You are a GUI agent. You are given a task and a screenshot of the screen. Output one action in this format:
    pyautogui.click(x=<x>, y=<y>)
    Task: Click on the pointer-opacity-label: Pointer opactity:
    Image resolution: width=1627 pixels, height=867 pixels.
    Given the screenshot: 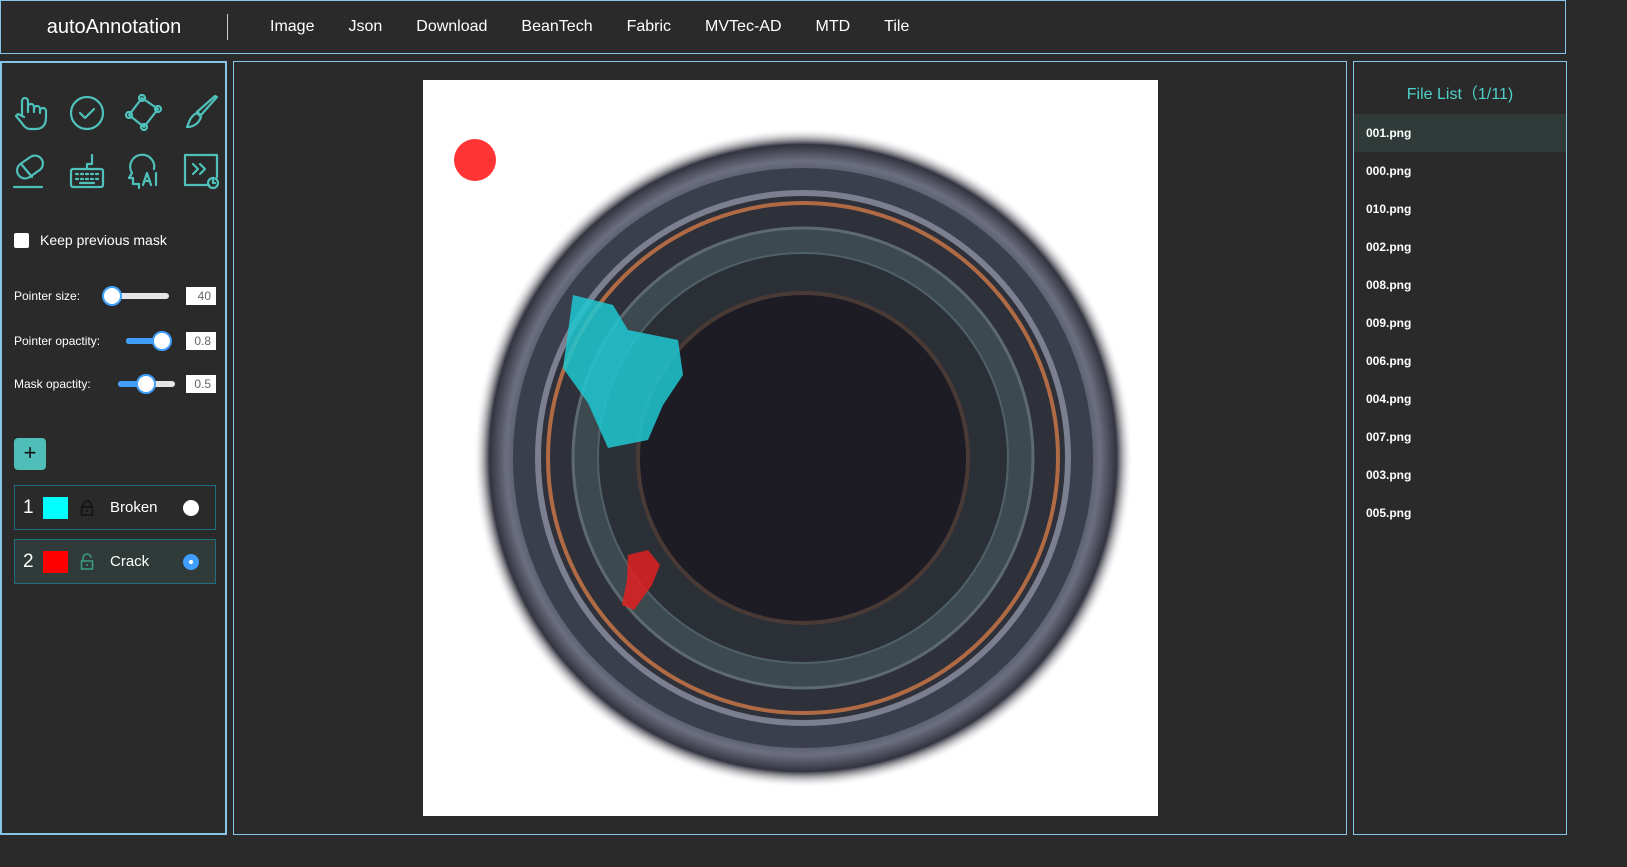 What is the action you would take?
    pyautogui.click(x=57, y=341)
    